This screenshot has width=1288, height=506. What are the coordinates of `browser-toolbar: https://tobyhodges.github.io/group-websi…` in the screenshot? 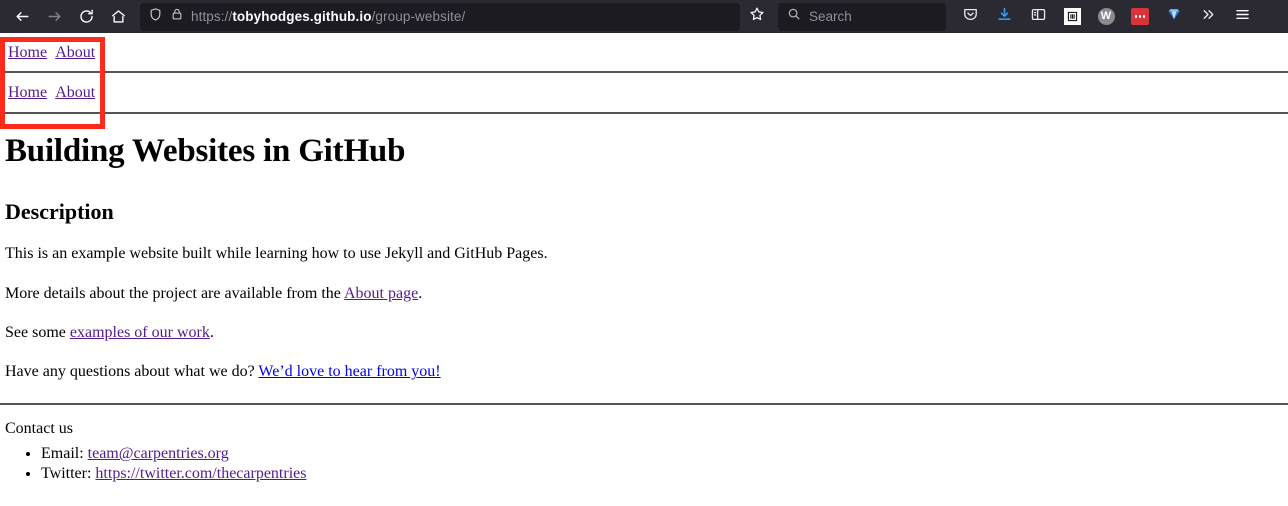 It's located at (644, 16).